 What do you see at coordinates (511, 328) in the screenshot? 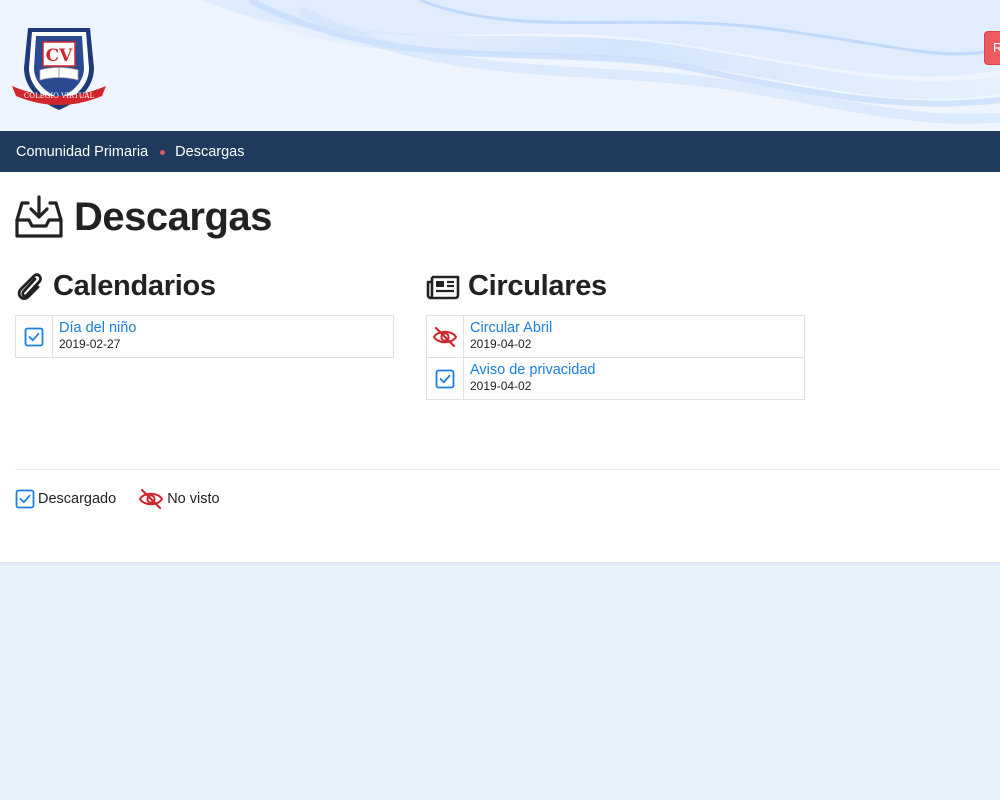
I see `file-link: Circular Abril` at bounding box center [511, 328].